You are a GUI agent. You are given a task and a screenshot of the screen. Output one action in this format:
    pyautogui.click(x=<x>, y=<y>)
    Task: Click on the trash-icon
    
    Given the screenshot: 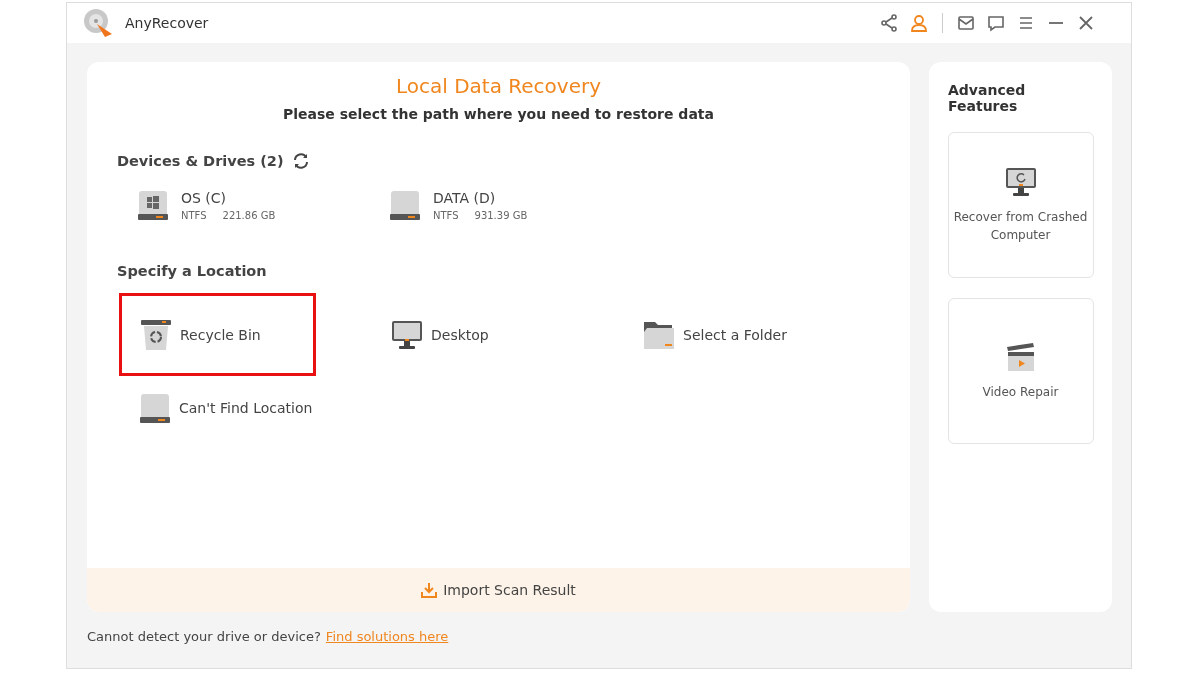 What is the action you would take?
    pyautogui.click(x=156, y=334)
    